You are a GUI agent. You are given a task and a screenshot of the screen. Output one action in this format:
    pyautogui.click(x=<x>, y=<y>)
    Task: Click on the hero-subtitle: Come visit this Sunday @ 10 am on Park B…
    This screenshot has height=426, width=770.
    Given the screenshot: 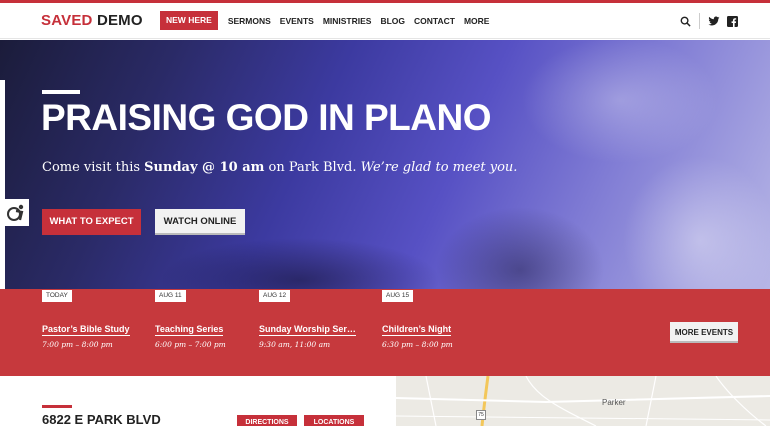 What is the action you would take?
    pyautogui.click(x=279, y=167)
    